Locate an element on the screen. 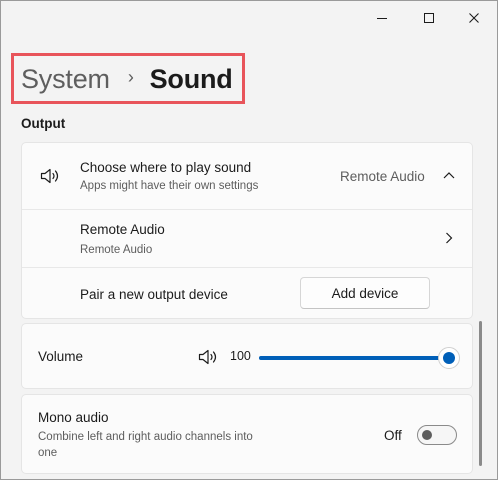  maximize-button is located at coordinates (429, 18).